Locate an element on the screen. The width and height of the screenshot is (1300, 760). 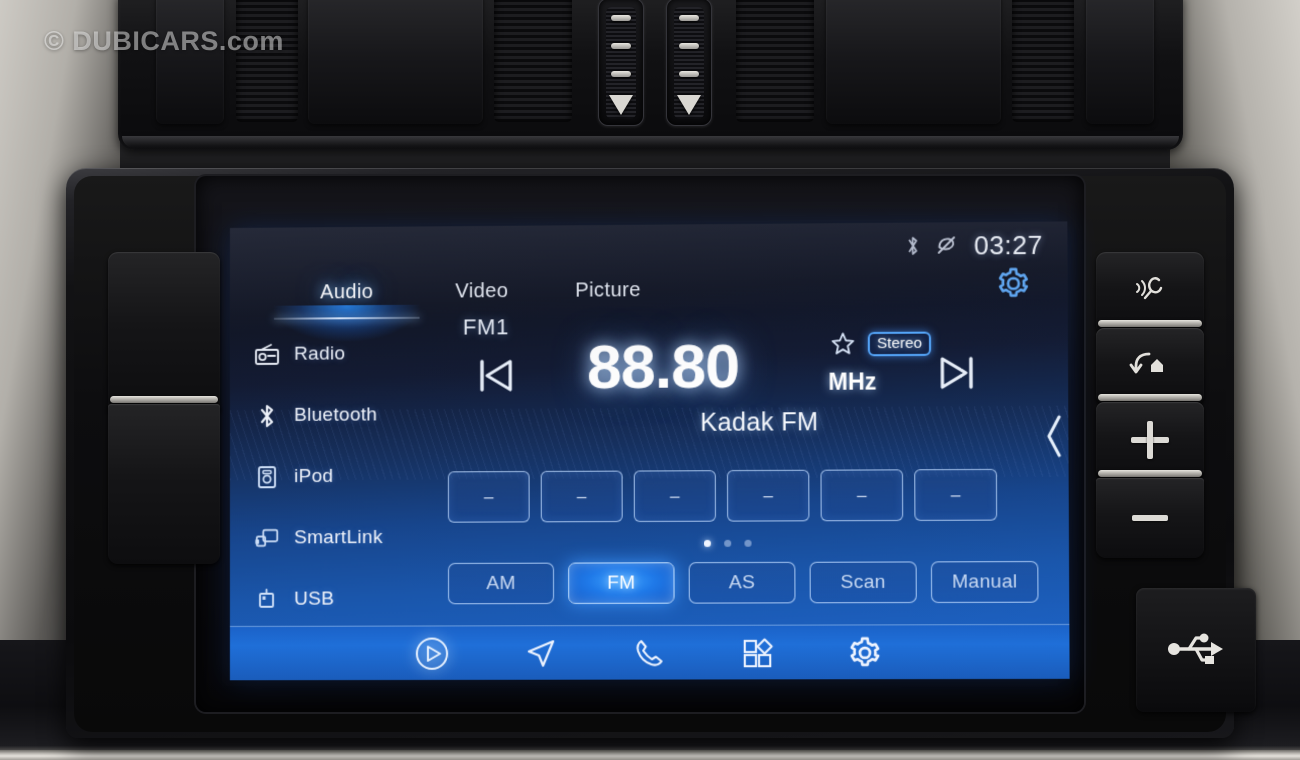
sidebar-item-ipod: iPod is located at coordinates (343, 476).